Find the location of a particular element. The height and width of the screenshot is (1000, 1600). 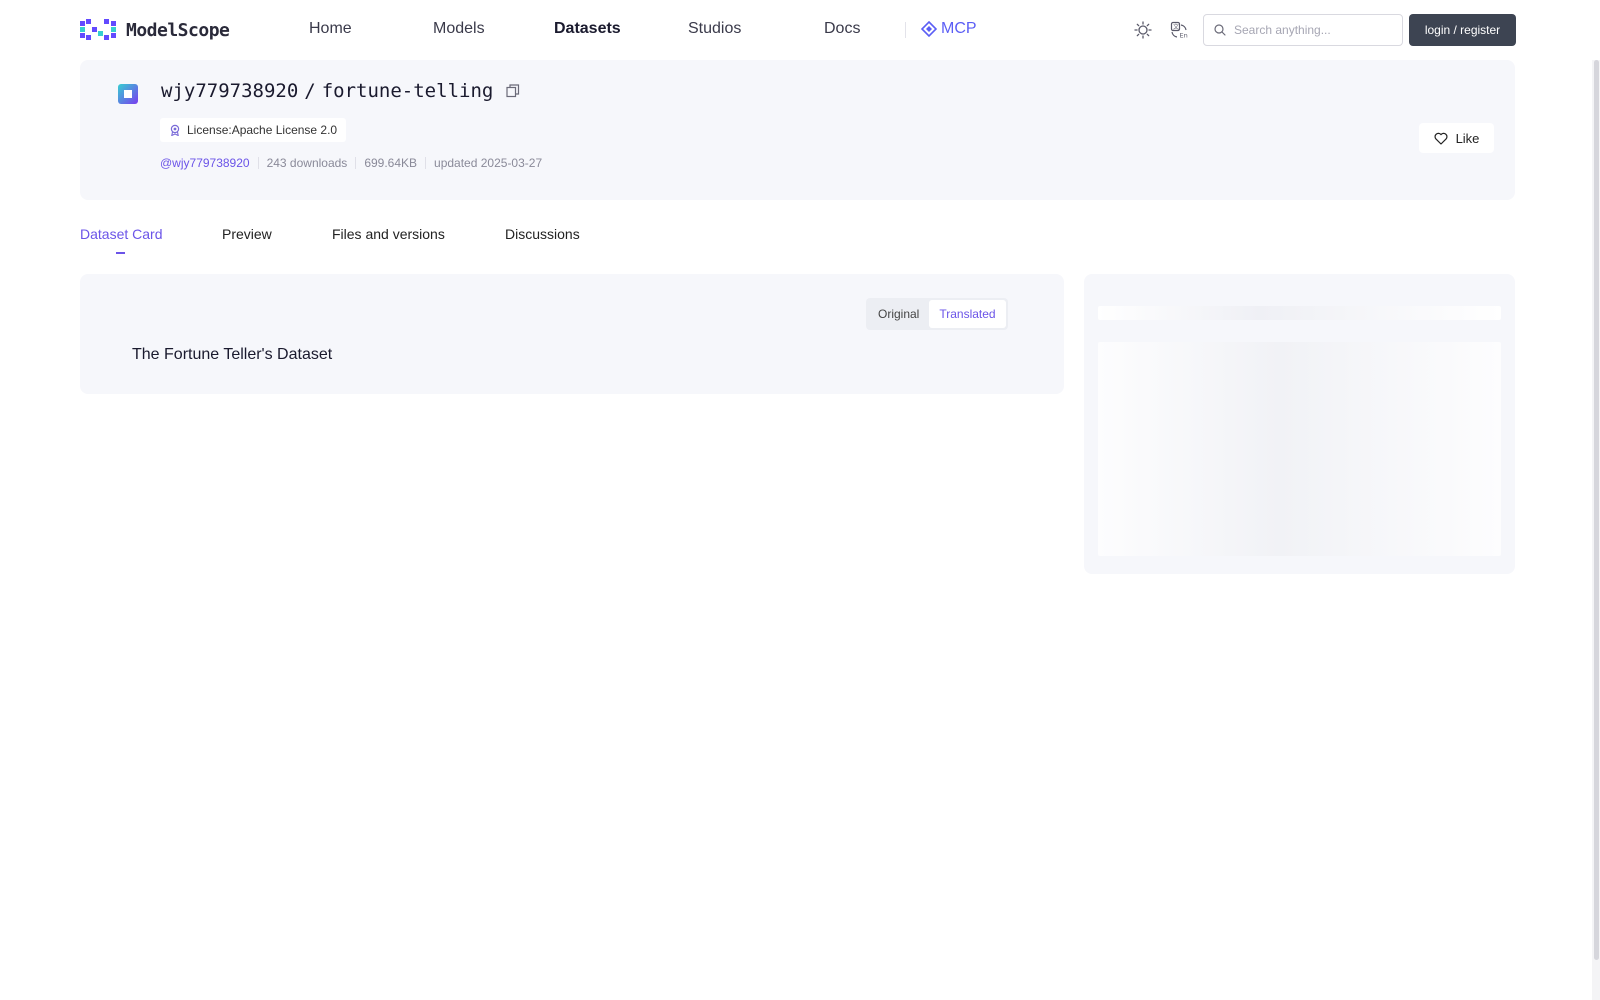

skeleton-line is located at coordinates (1299, 313).